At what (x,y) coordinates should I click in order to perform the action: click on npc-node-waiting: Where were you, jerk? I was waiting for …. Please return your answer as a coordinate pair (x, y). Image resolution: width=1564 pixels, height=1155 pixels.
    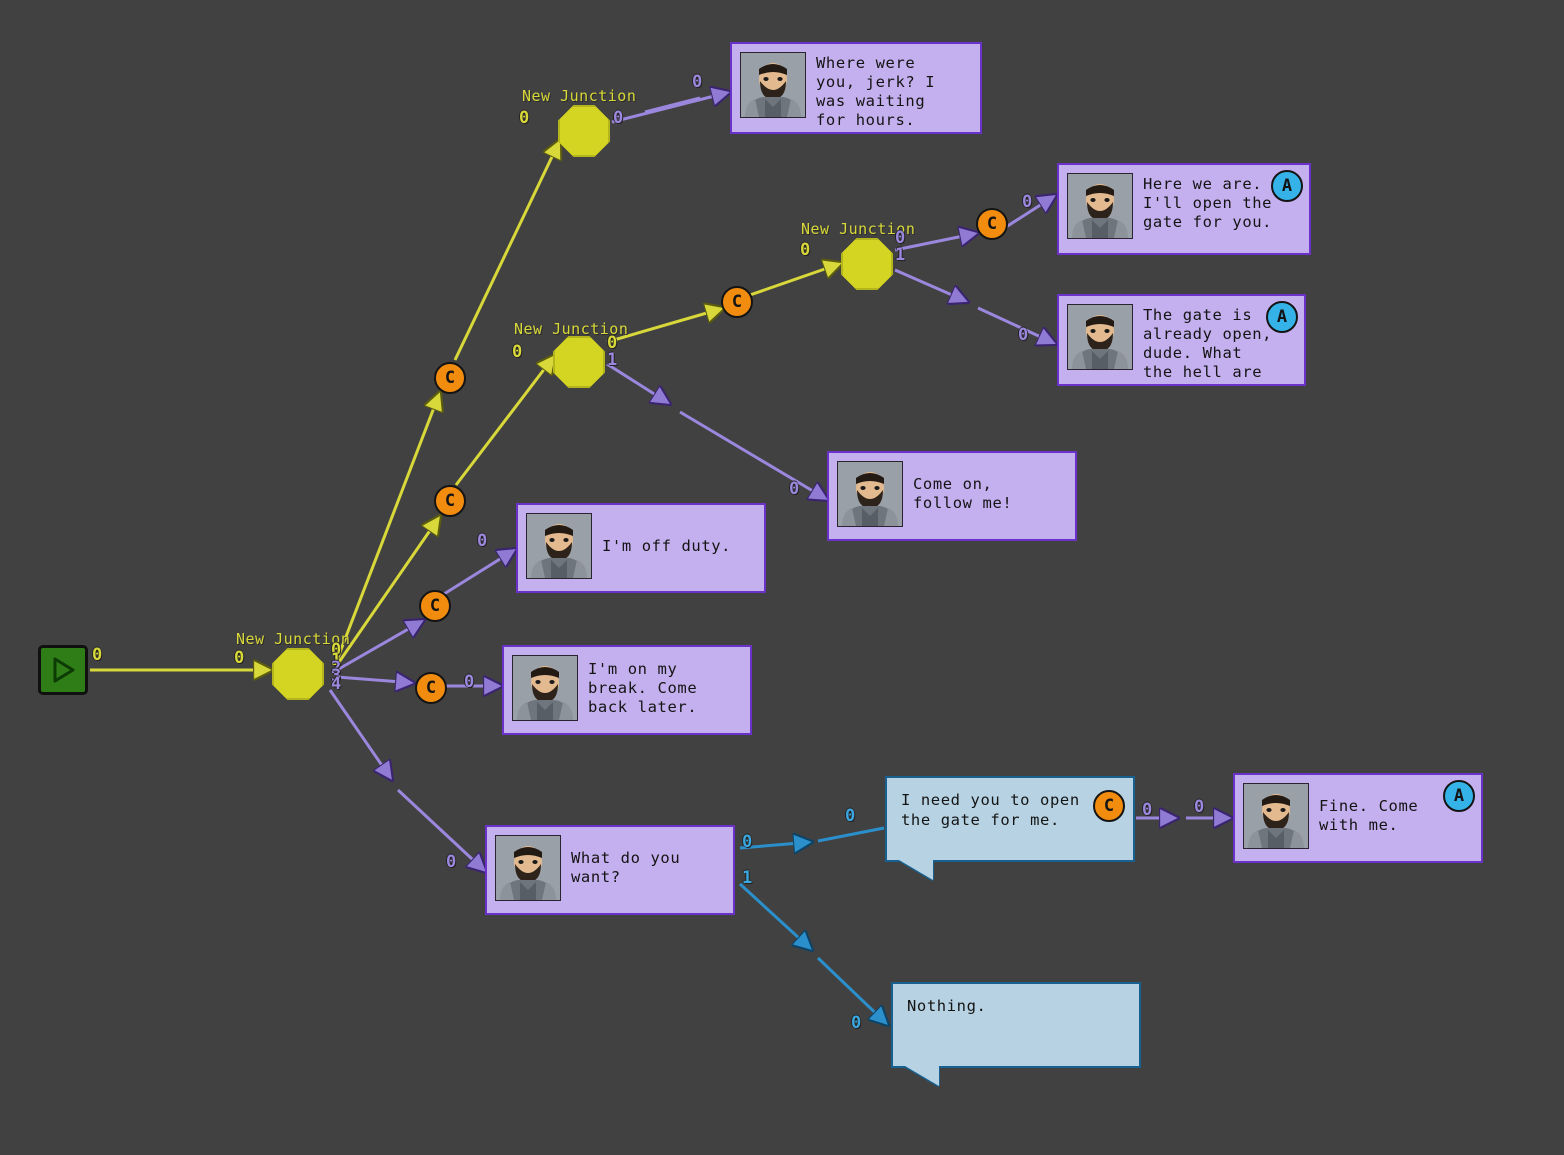
    Looking at the image, I should click on (856, 88).